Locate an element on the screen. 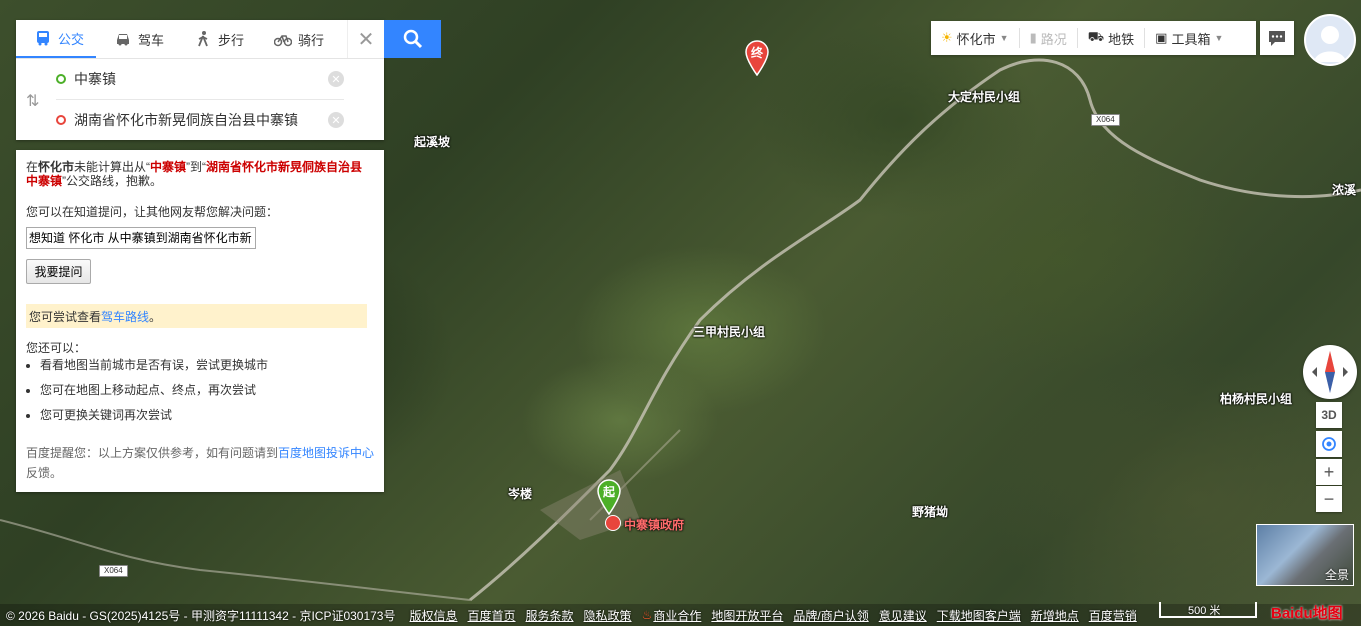 This screenshot has height=626, width=1361. tab-label: 骑行 is located at coordinates (311, 40).